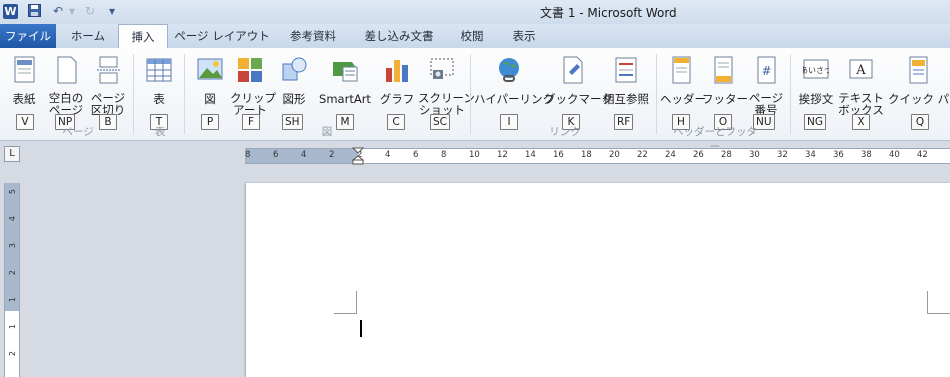 Image resolution: width=950 pixels, height=377 pixels. I want to click on ruler-tick-label: 42, so click(922, 155).